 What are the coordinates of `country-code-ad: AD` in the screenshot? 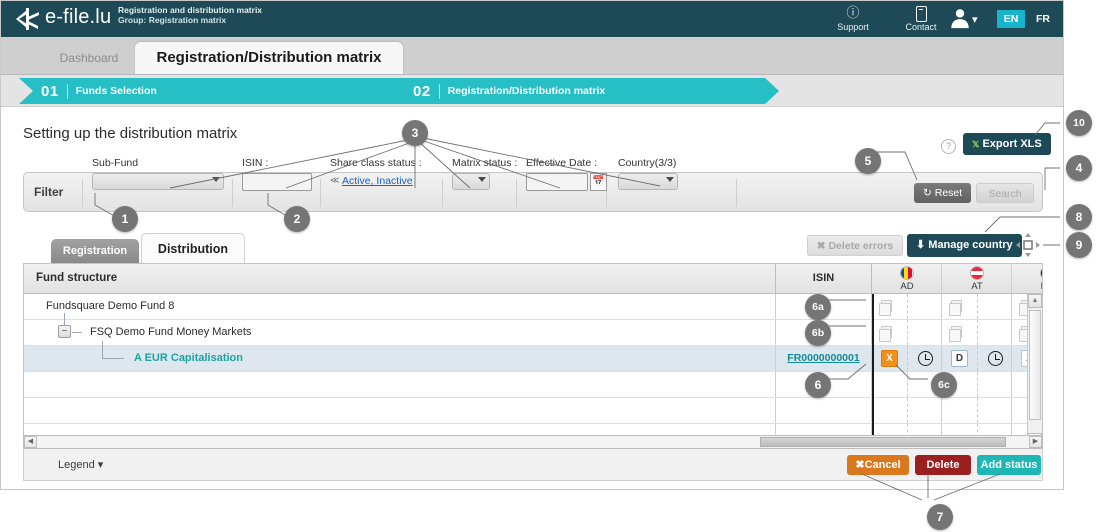 It's located at (907, 286).